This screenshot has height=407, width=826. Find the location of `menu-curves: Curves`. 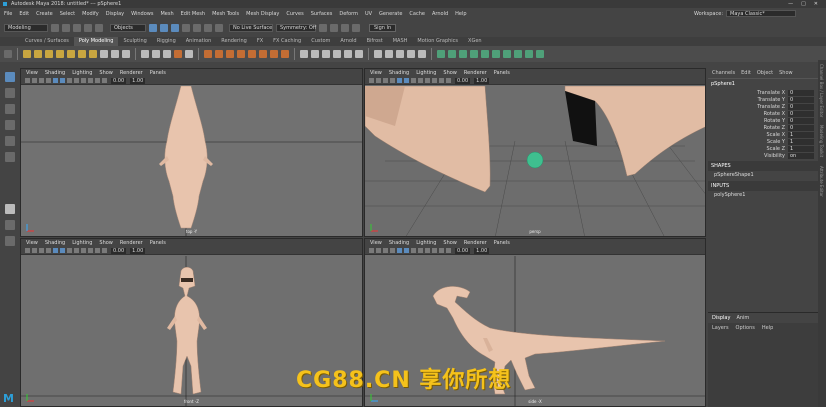

menu-curves: Curves is located at coordinates (294, 14).